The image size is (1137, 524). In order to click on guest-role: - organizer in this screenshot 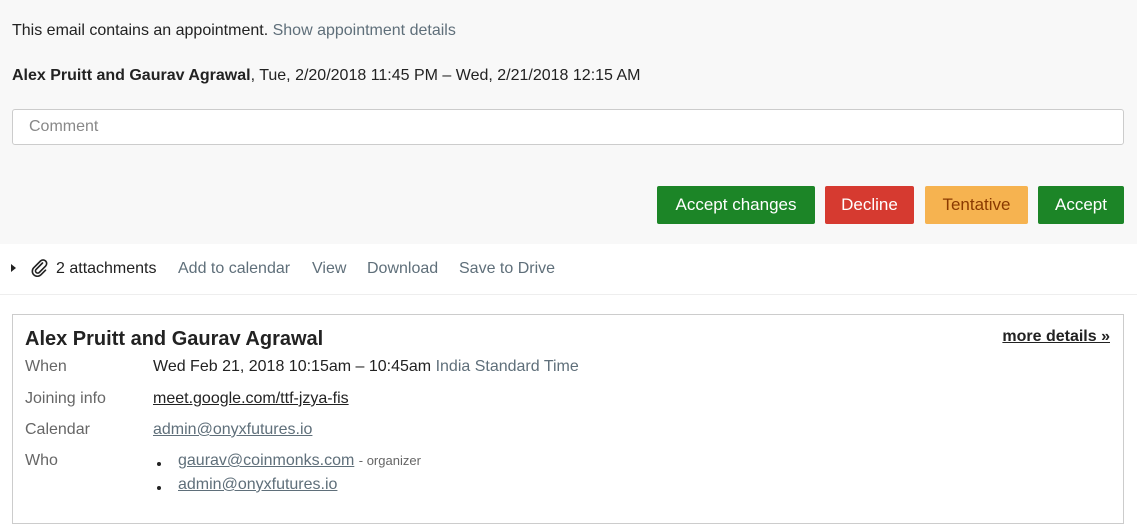, I will do `click(389, 460)`.